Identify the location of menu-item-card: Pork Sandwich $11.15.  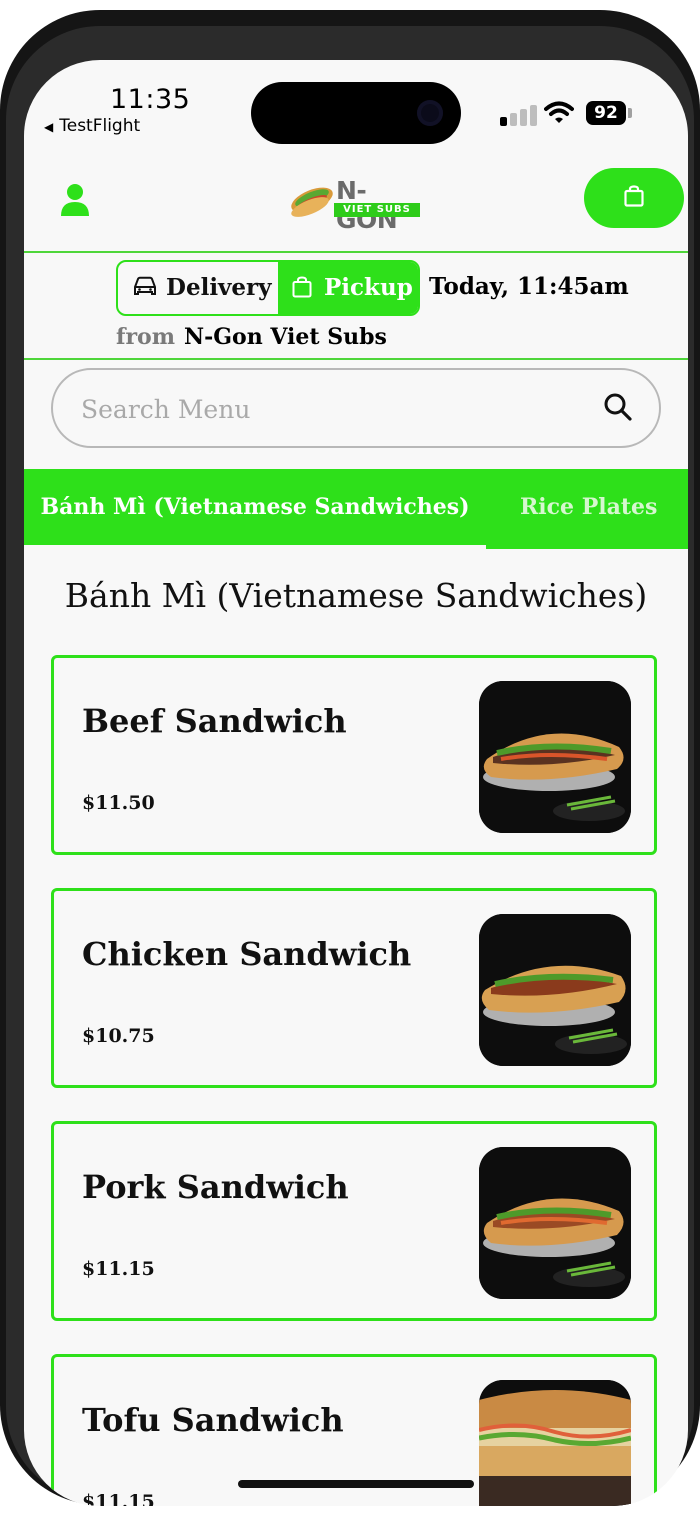
(354, 1221).